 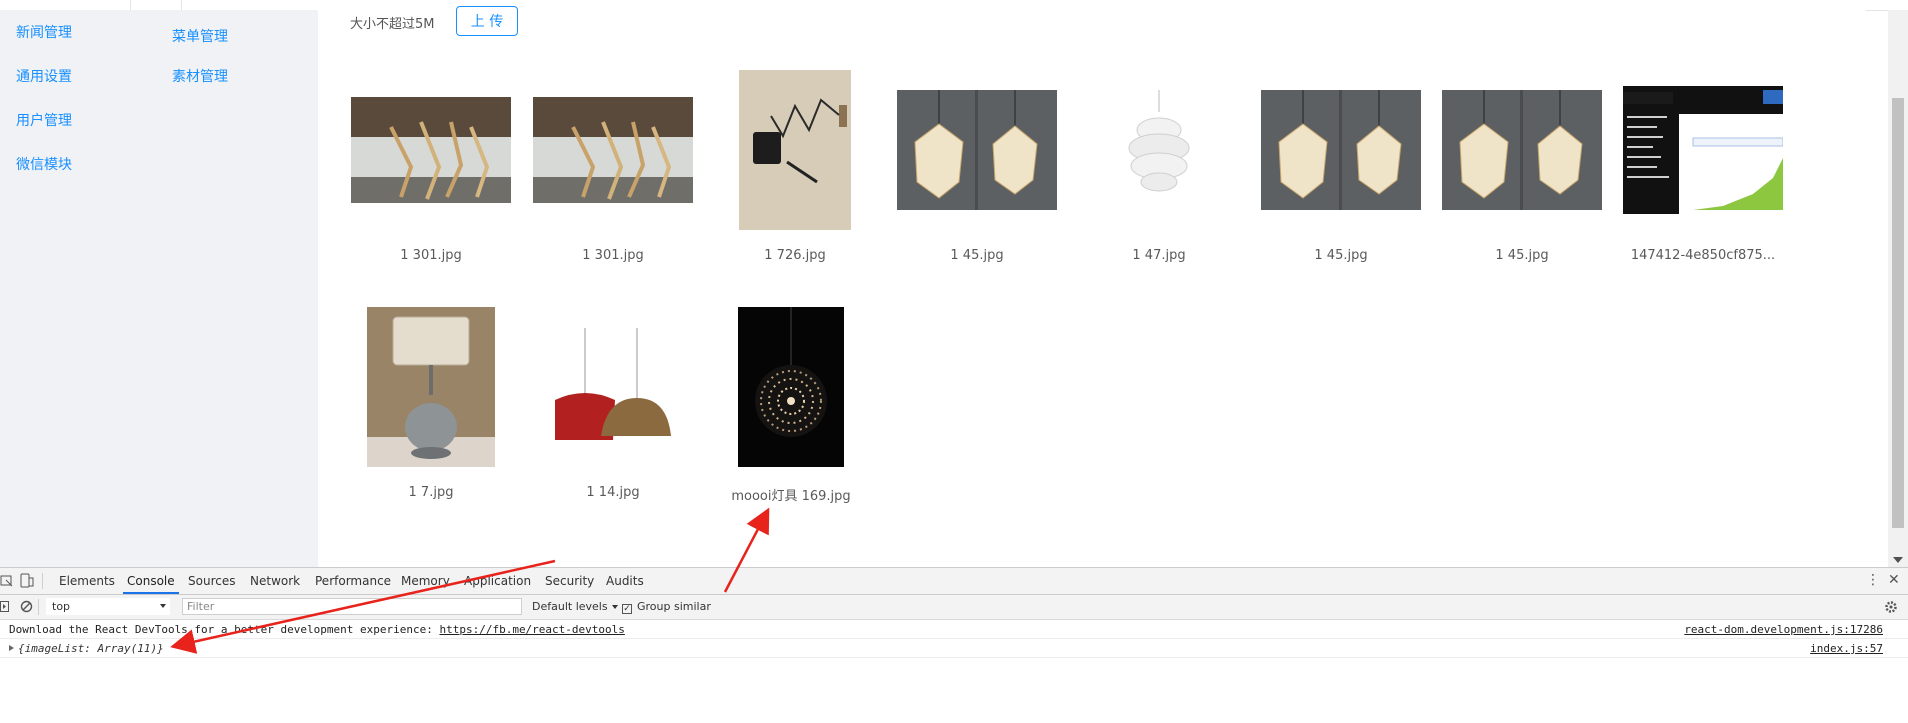 I want to click on gear-icon, so click(x=1891, y=607).